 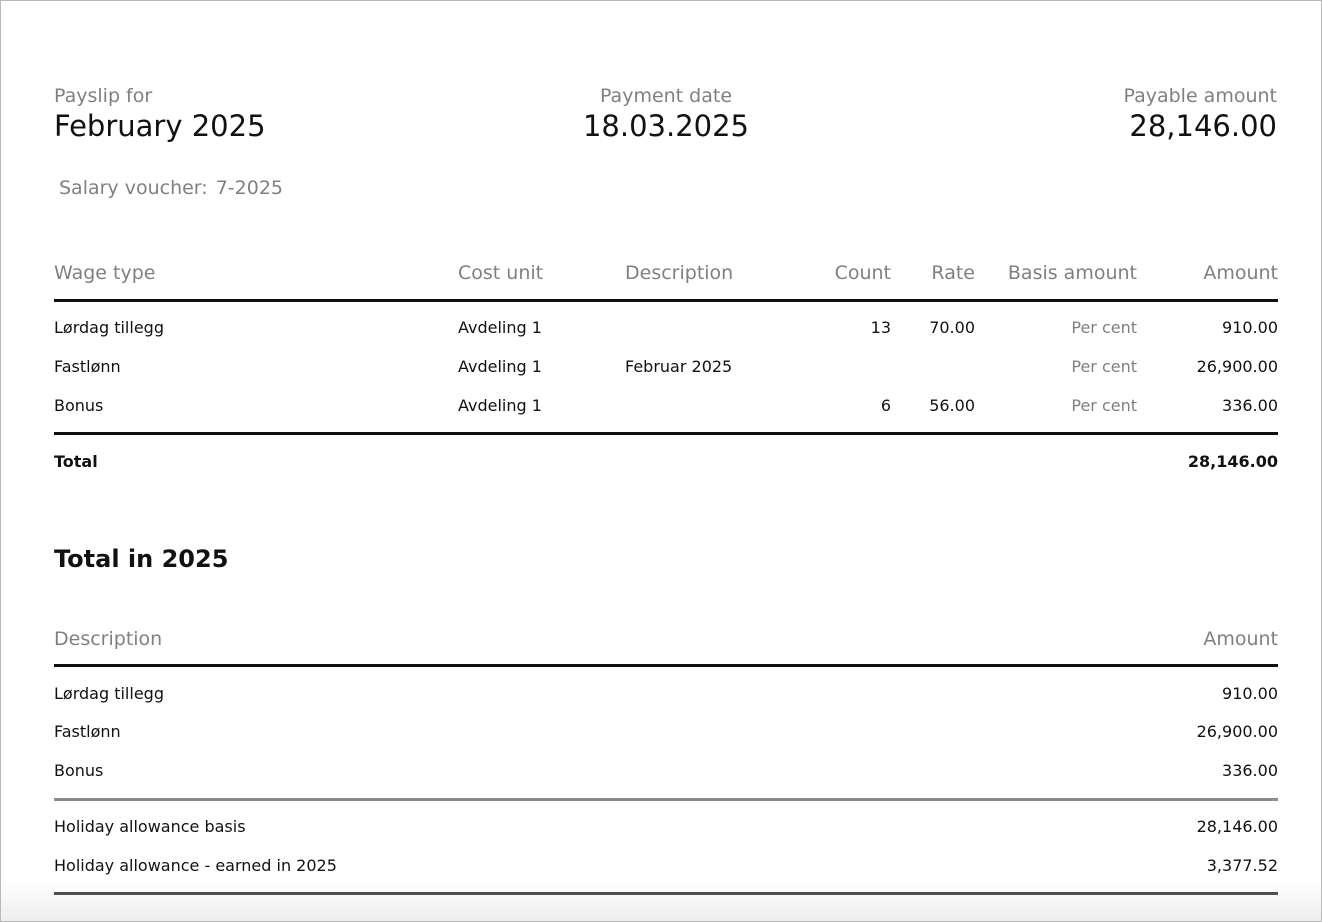 What do you see at coordinates (666, 300) in the screenshot?
I see `header-divider` at bounding box center [666, 300].